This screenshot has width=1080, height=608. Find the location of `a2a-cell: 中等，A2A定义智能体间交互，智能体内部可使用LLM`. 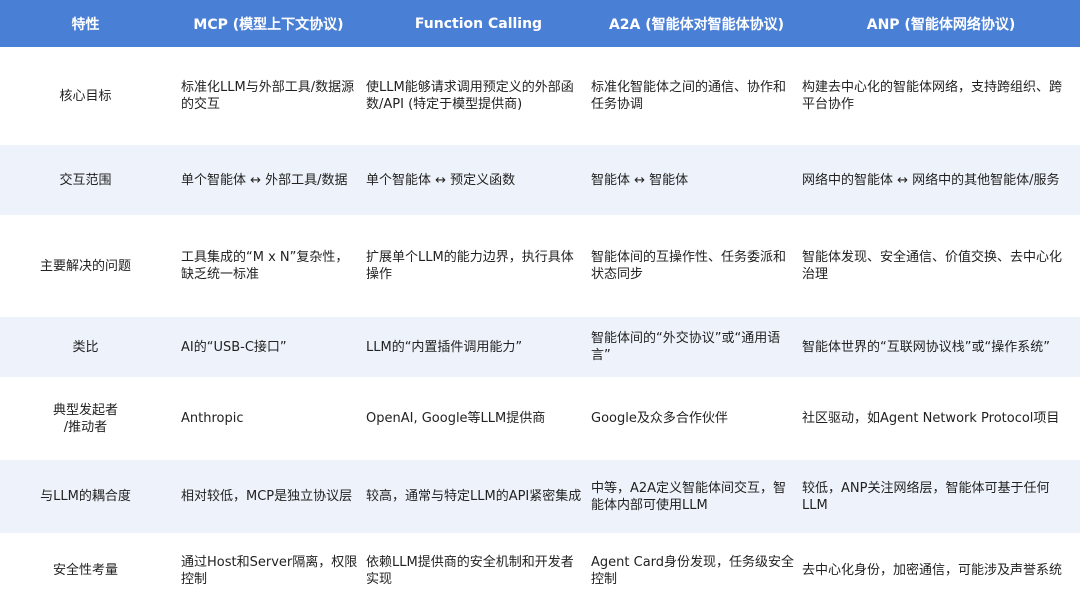

a2a-cell: 中等，A2A定义智能体间交互，智能体内部可使用LLM is located at coordinates (696, 496).